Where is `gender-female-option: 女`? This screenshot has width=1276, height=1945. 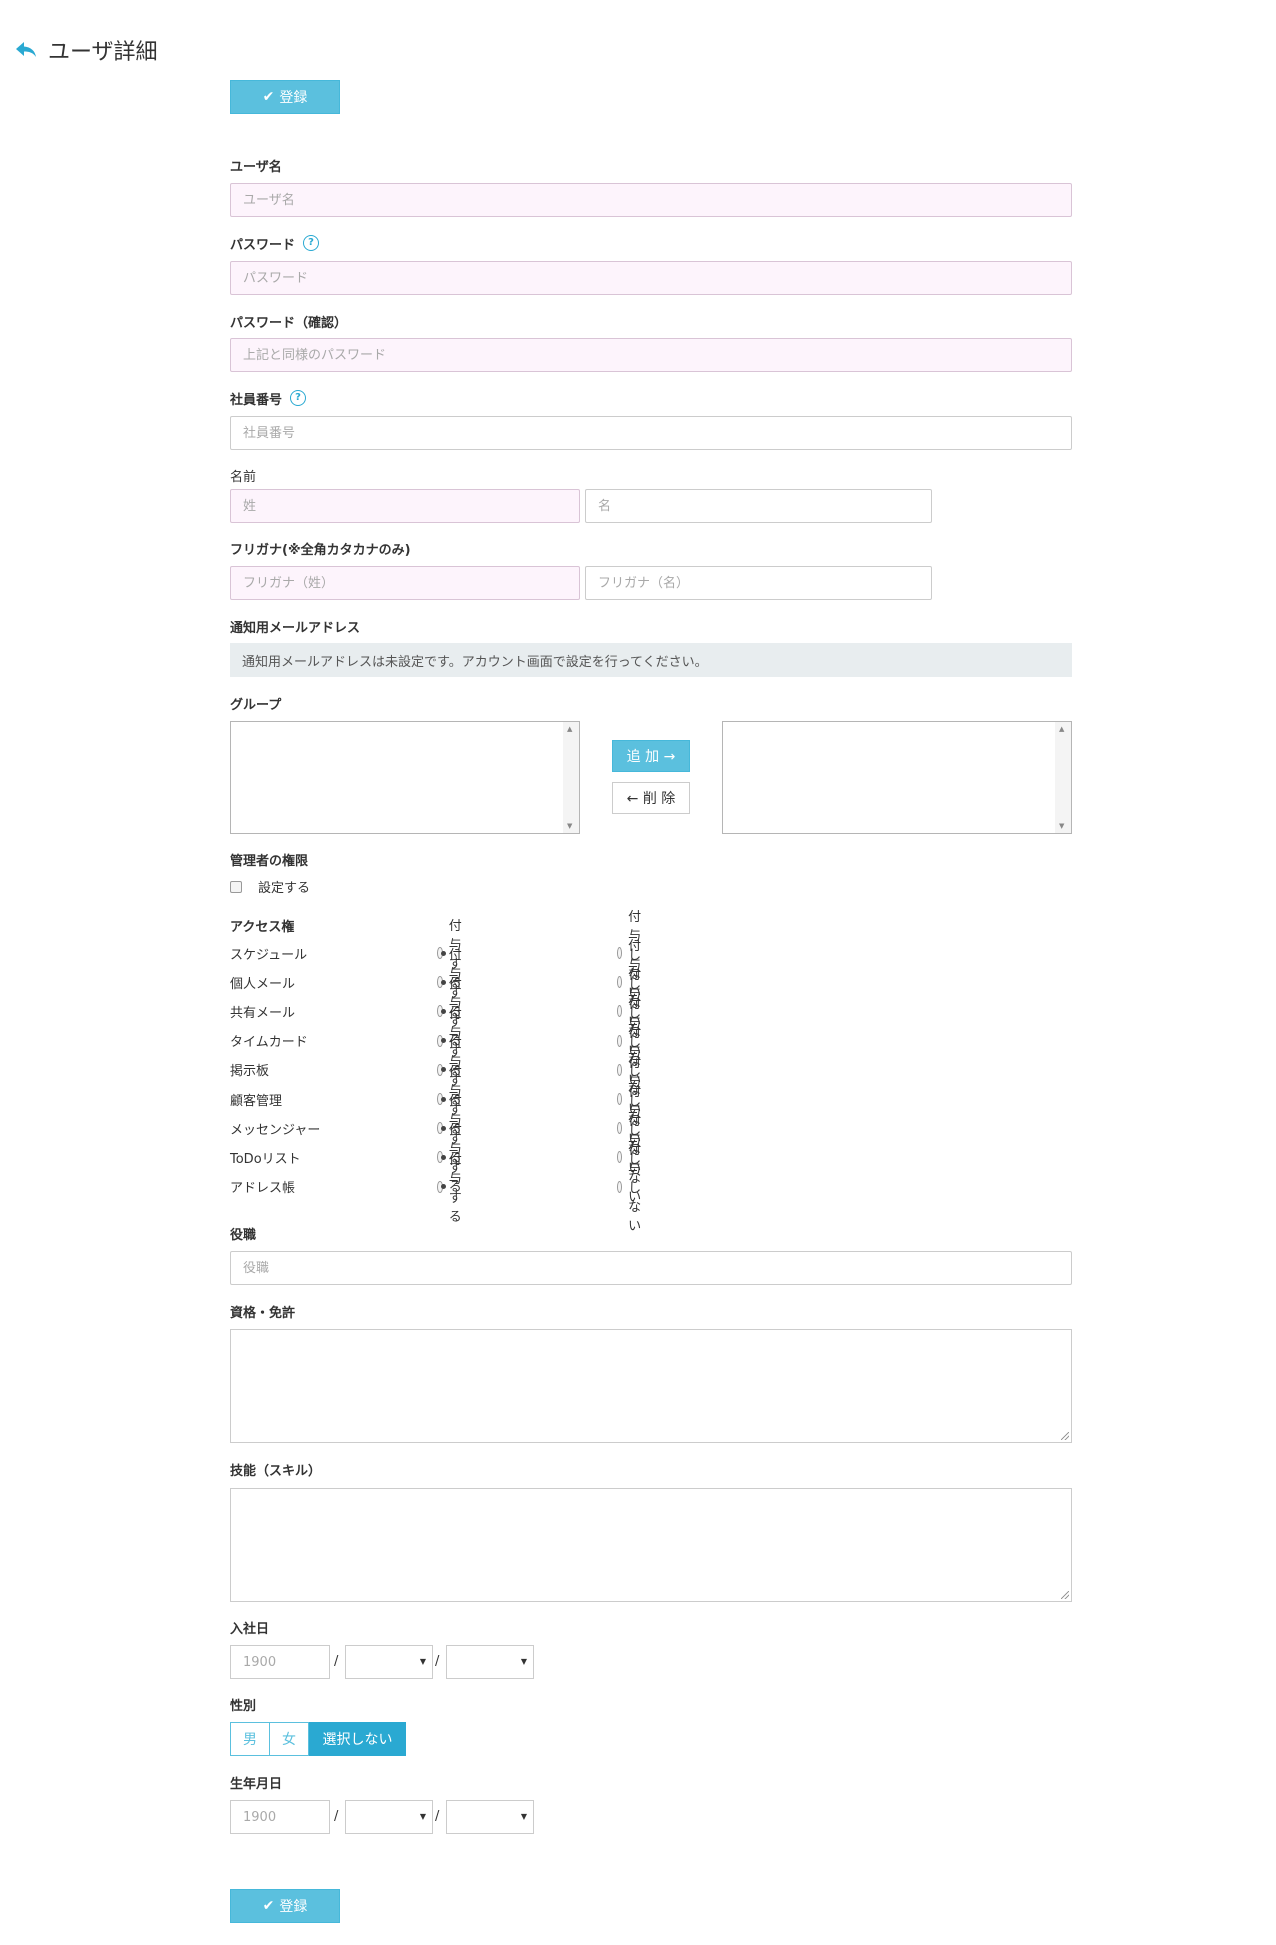
gender-female-option: 女 is located at coordinates (289, 1739).